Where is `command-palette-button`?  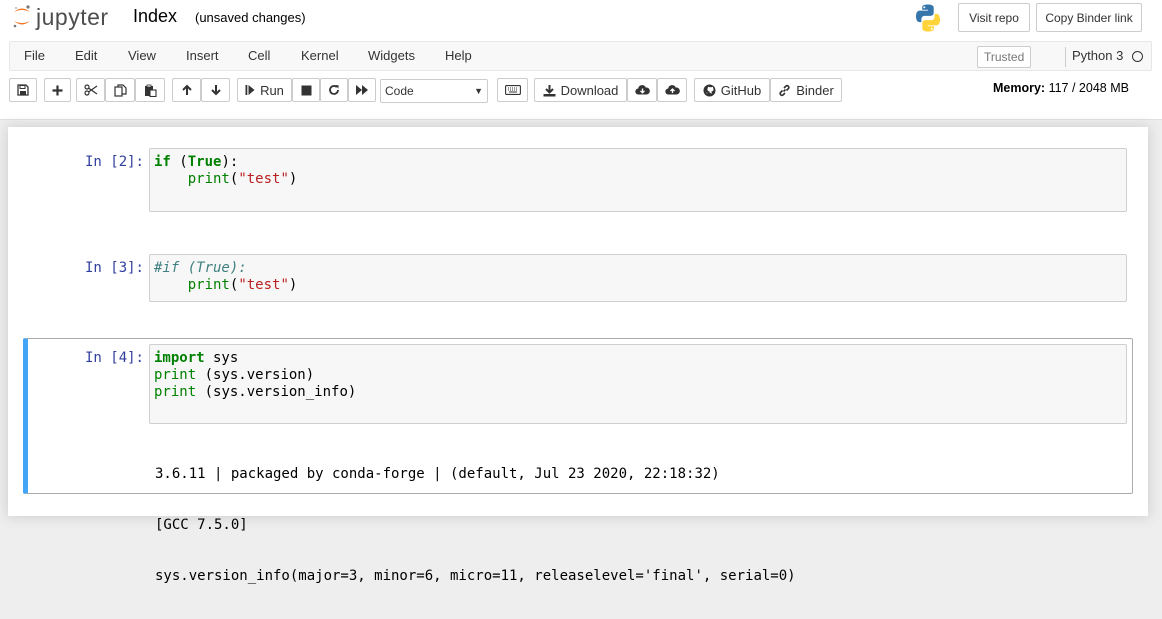
command-palette-button is located at coordinates (512, 90).